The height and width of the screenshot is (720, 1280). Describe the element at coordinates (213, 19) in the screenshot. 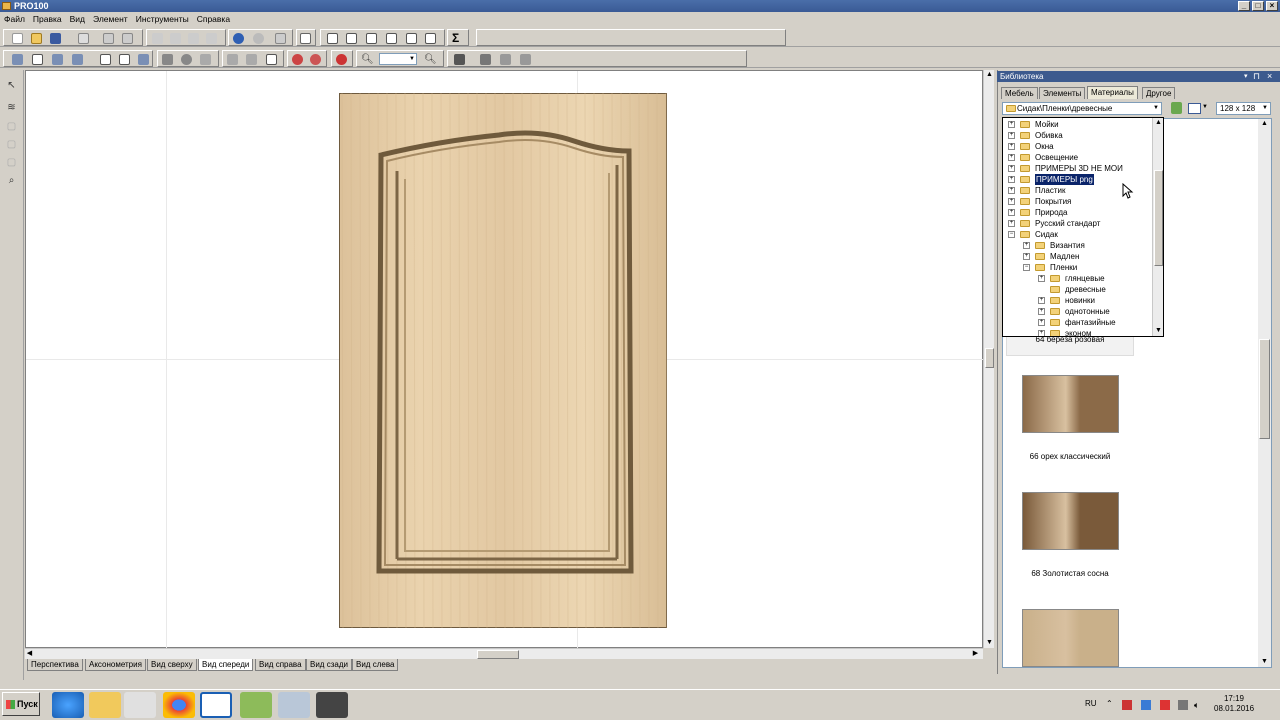

I see `menu-help: Справка` at that location.